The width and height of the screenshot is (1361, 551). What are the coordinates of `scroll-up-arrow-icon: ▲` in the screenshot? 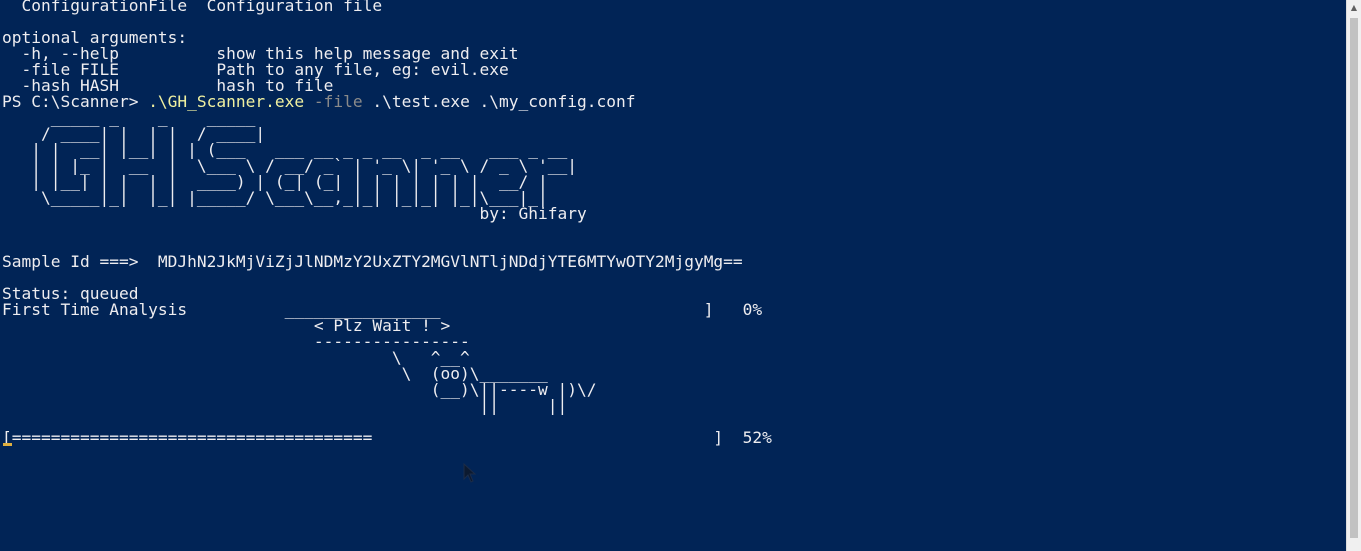 It's located at (1354, 8).